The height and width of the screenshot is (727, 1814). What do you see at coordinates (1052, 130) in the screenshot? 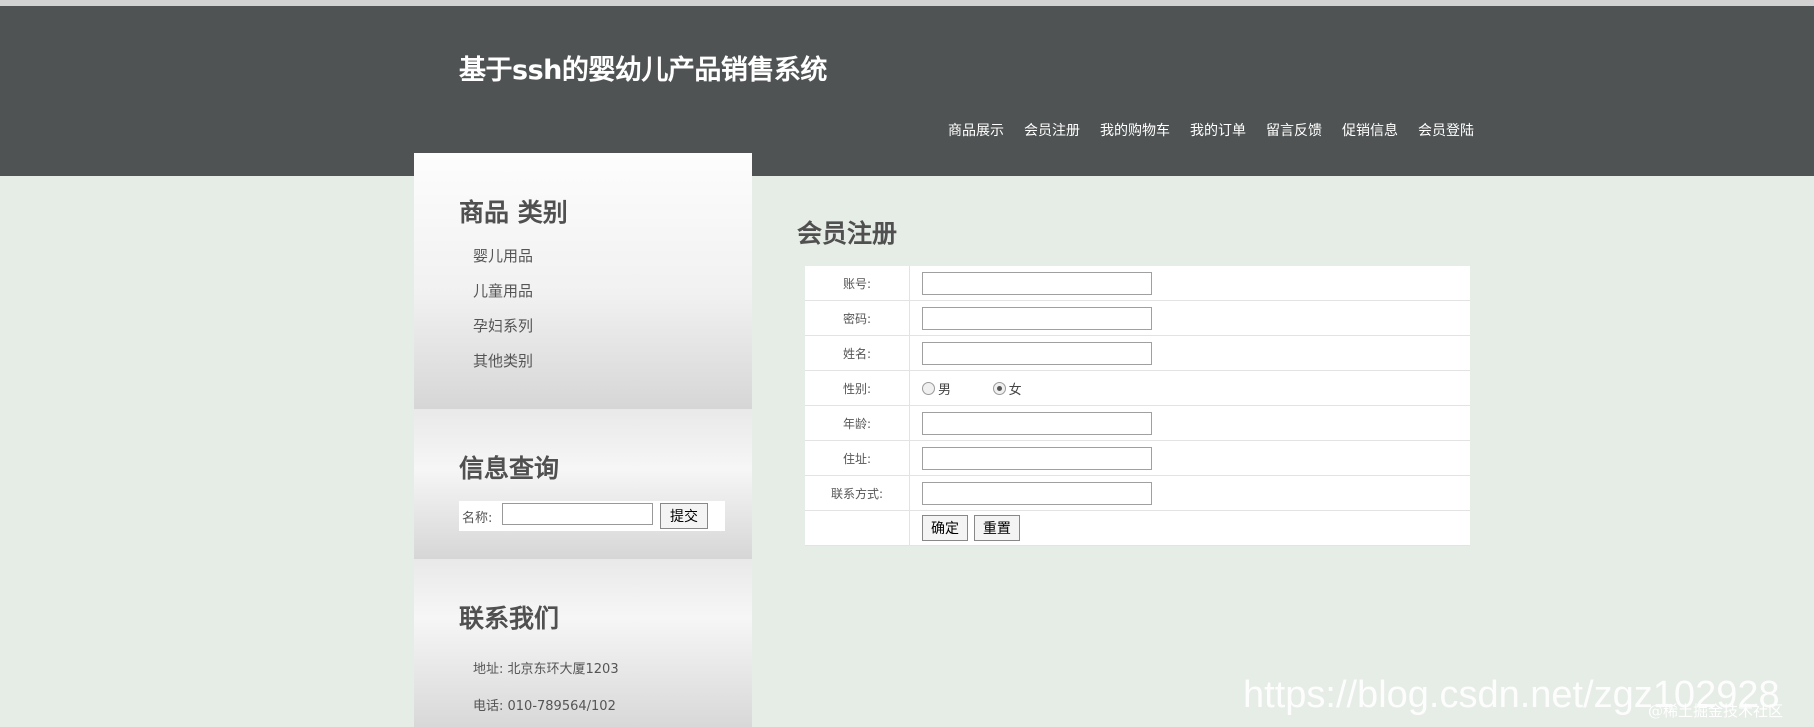
I see `nav-member-register: 会员注册` at bounding box center [1052, 130].